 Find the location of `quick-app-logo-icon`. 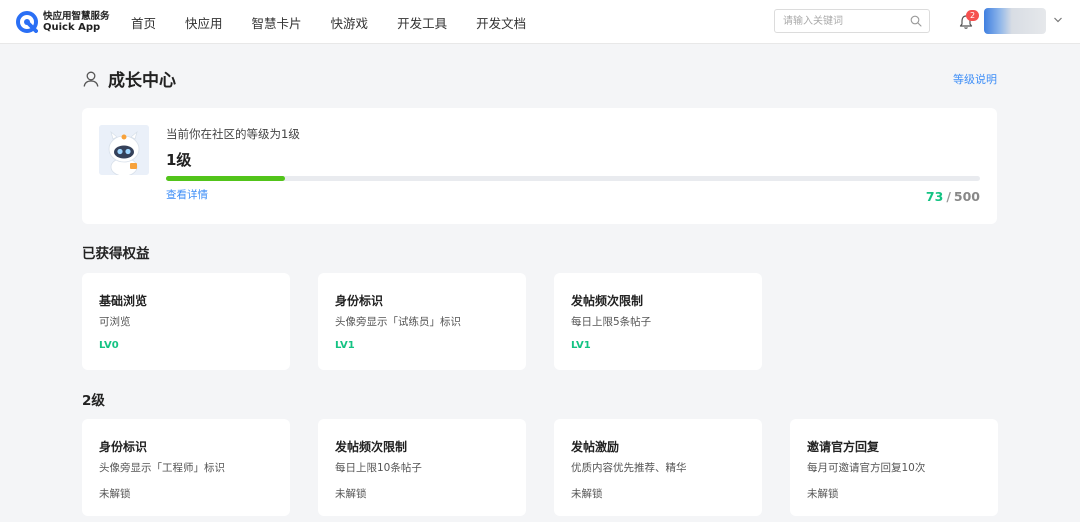

quick-app-logo-icon is located at coordinates (27, 22).